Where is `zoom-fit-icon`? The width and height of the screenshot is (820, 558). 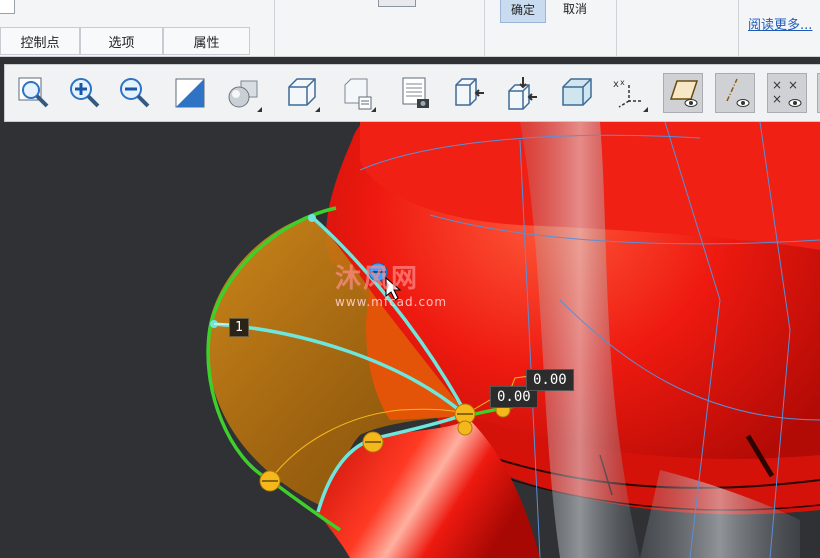 zoom-fit-icon is located at coordinates (33, 92).